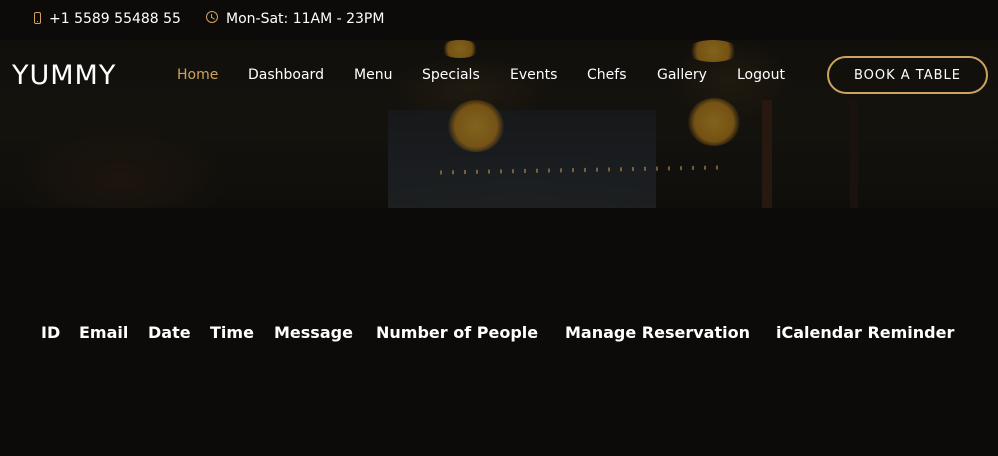 This screenshot has width=998, height=456. Describe the element at coordinates (212, 17) in the screenshot. I see `clock-icon` at that location.